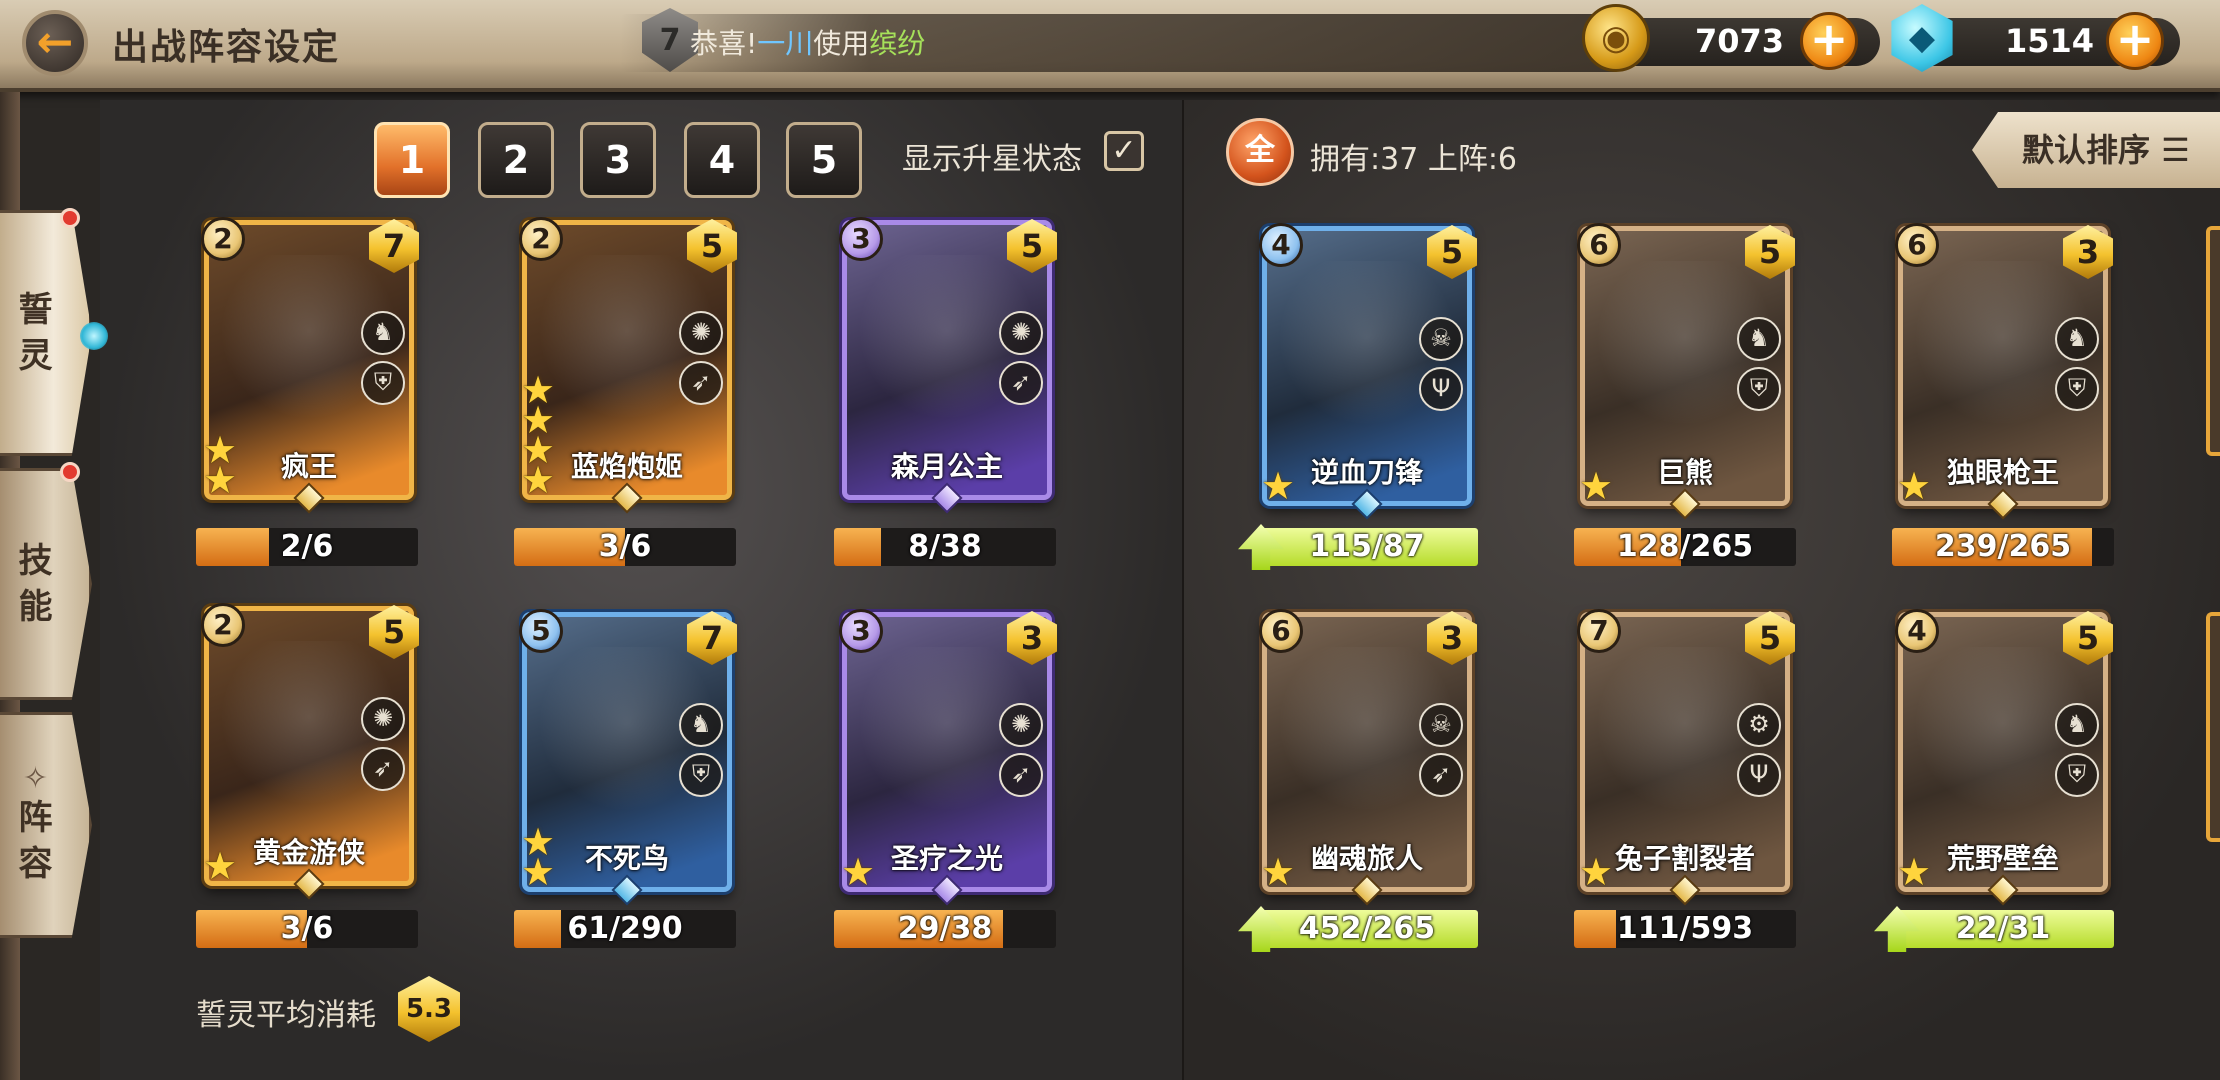 The height and width of the screenshot is (1080, 2220). Describe the element at coordinates (1368, 757) in the screenshot. I see `collection-card: 6 3 ☠ ➶ ★ 幽魂旅人` at that location.